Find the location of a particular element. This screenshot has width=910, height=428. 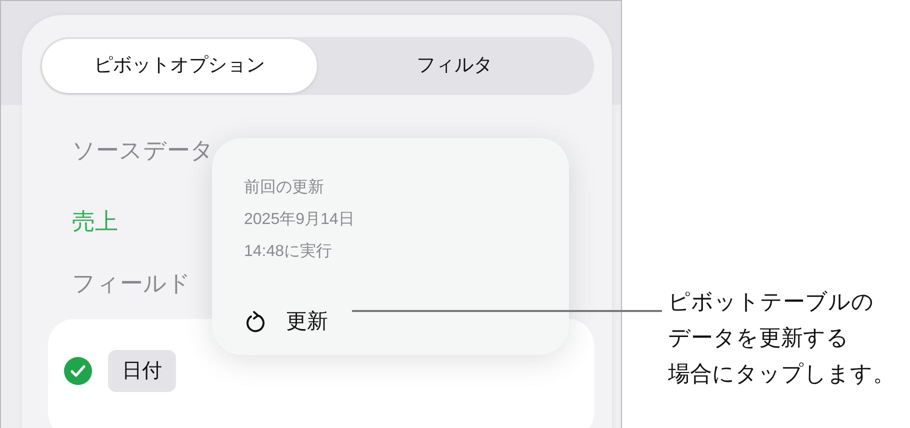

section-label: フィールド is located at coordinates (132, 283).